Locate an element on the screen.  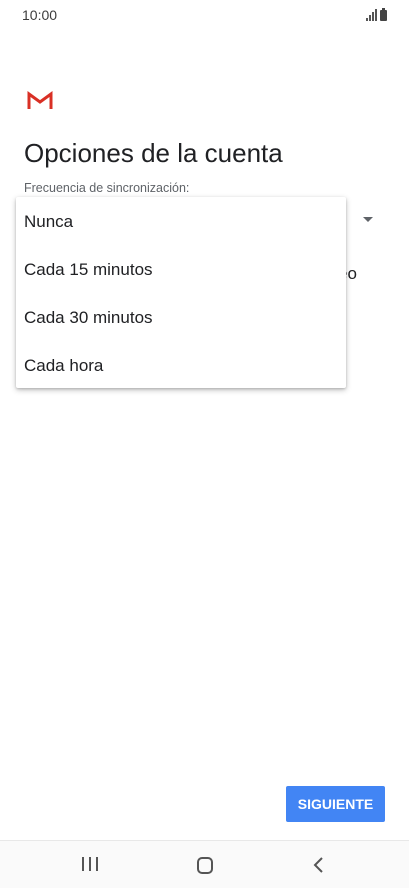
status-icons is located at coordinates (376, 14).